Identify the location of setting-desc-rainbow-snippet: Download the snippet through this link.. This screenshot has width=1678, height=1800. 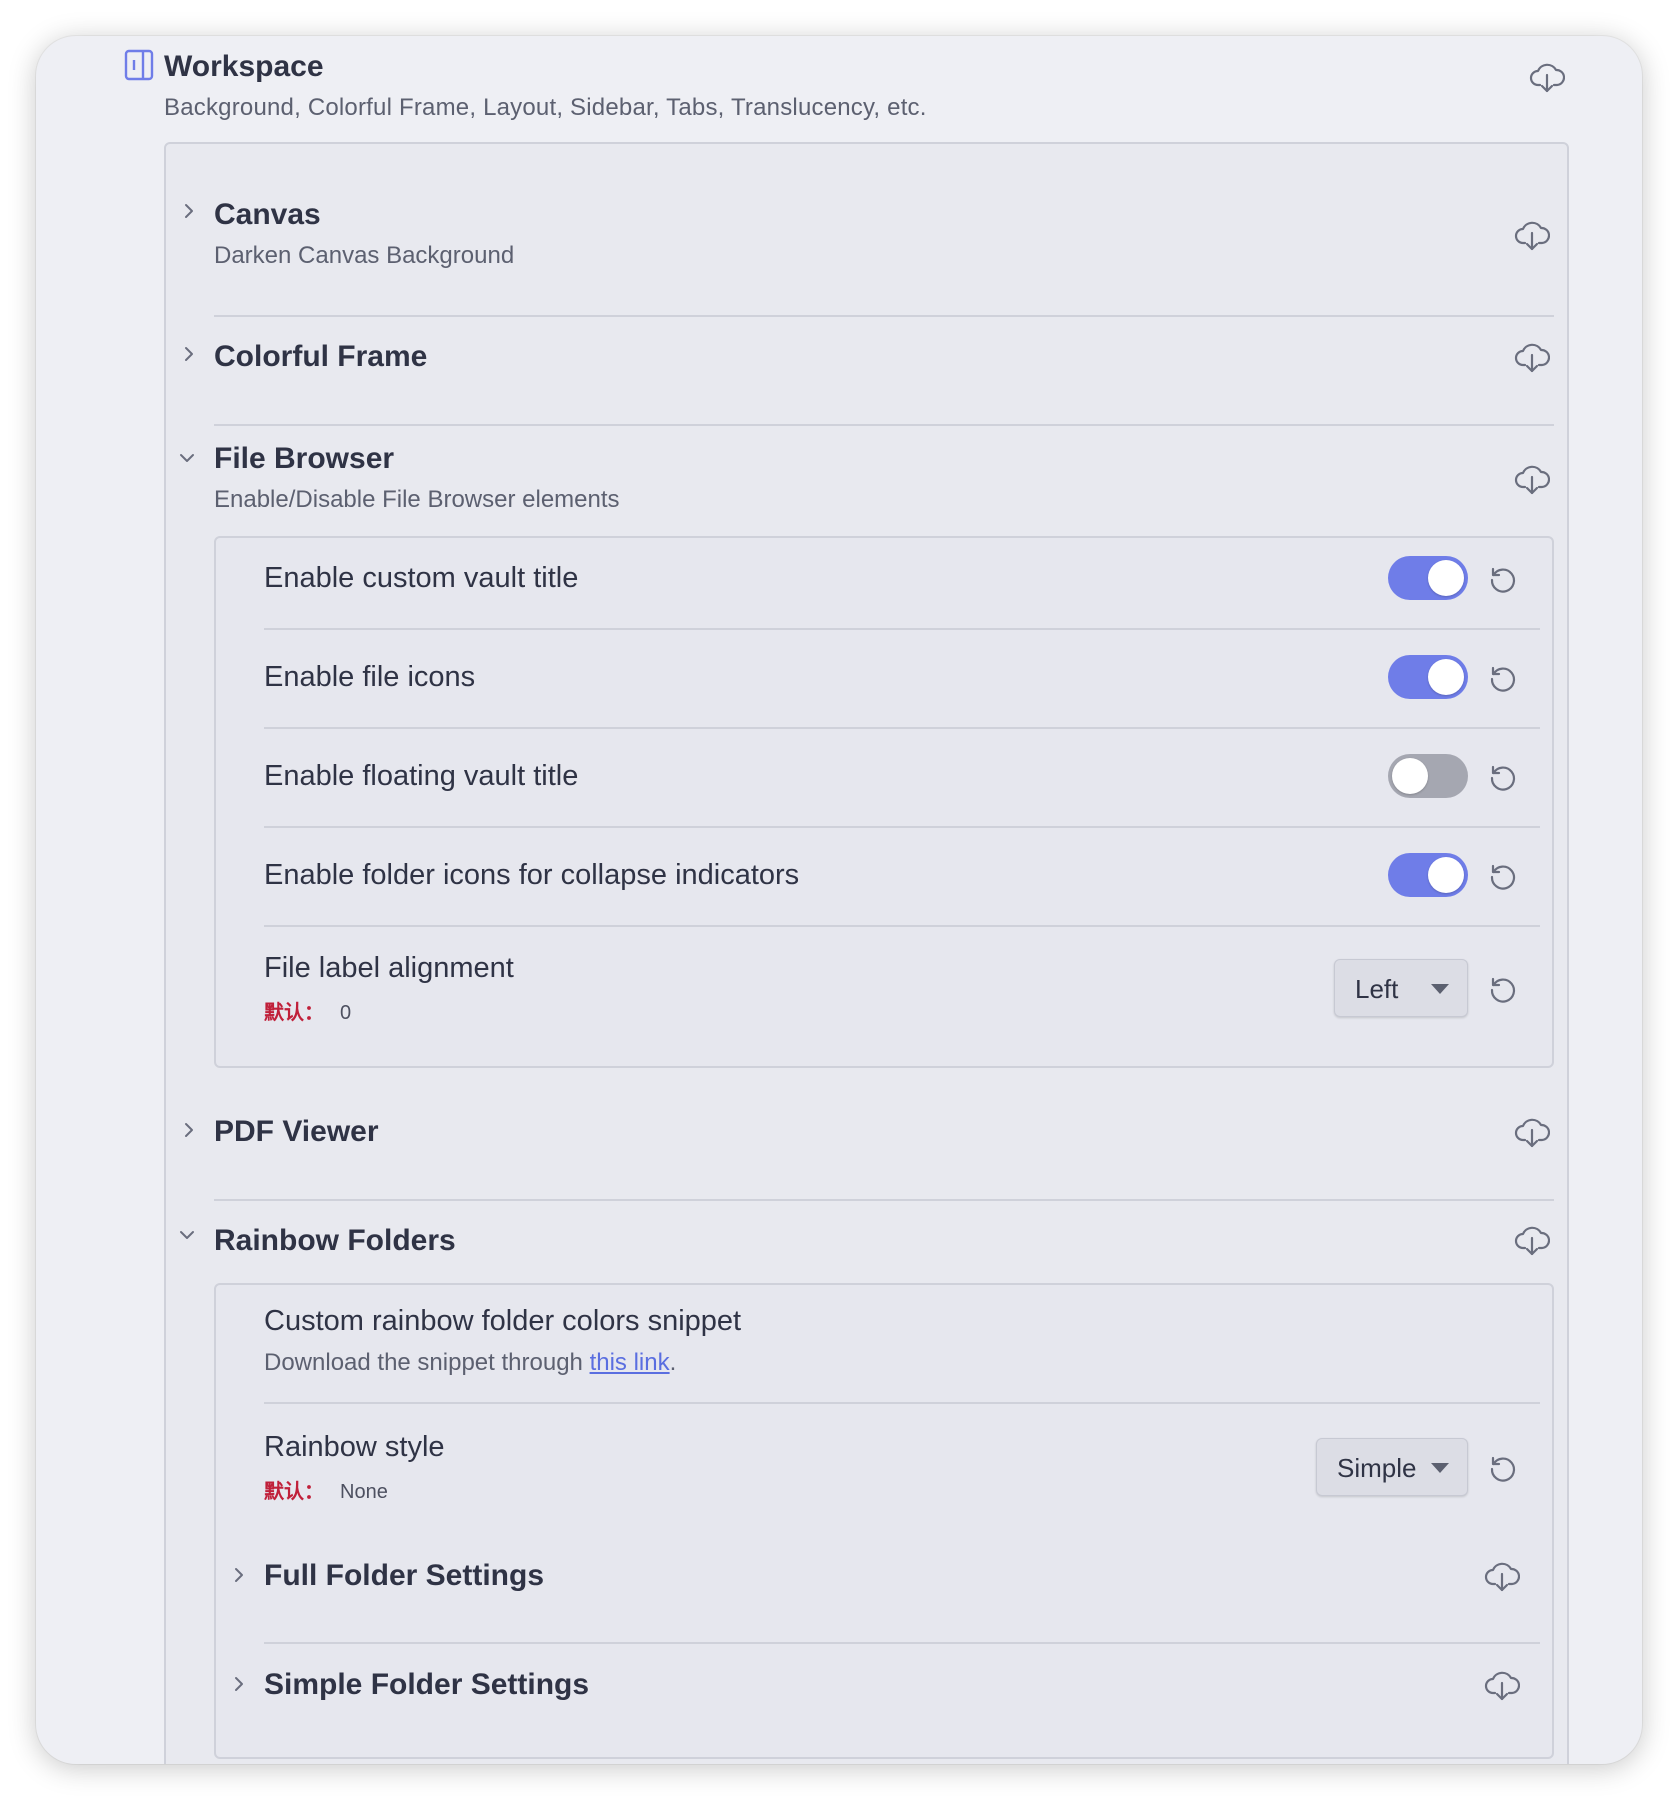
(470, 1363).